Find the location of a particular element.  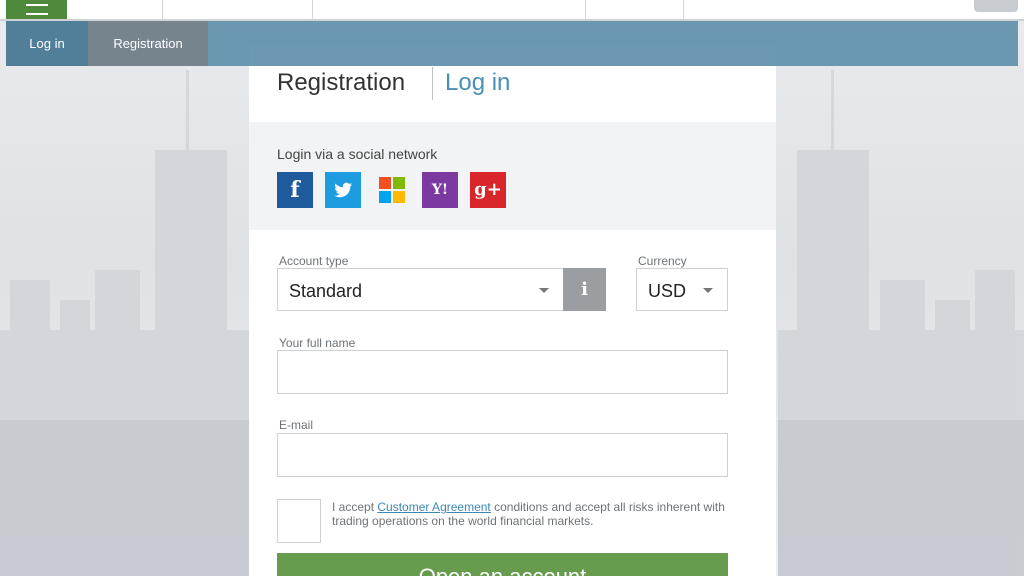

tab-login: Log in is located at coordinates (47, 43).